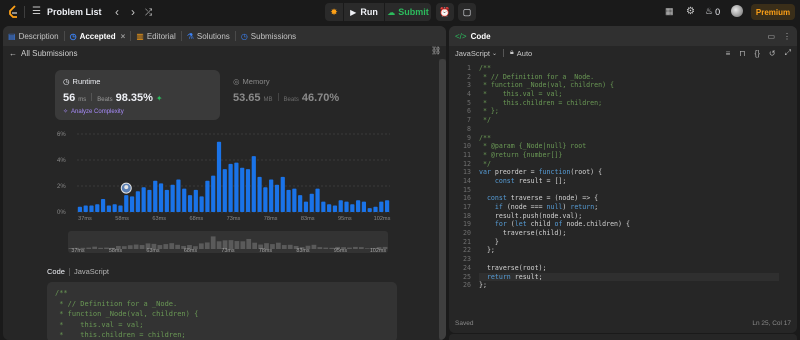 Image resolution: width=800 pixels, height=340 pixels. What do you see at coordinates (629, 268) in the screenshot?
I see `code-line: traverse(root);` at bounding box center [629, 268].